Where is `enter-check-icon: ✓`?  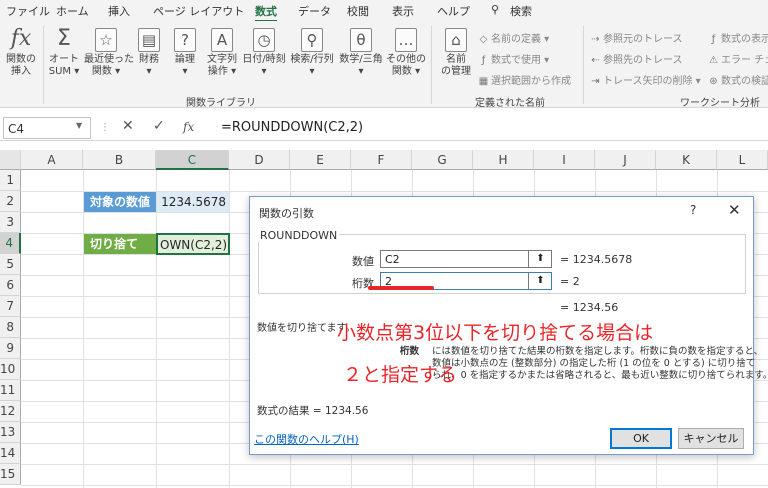 enter-check-icon: ✓ is located at coordinates (159, 126).